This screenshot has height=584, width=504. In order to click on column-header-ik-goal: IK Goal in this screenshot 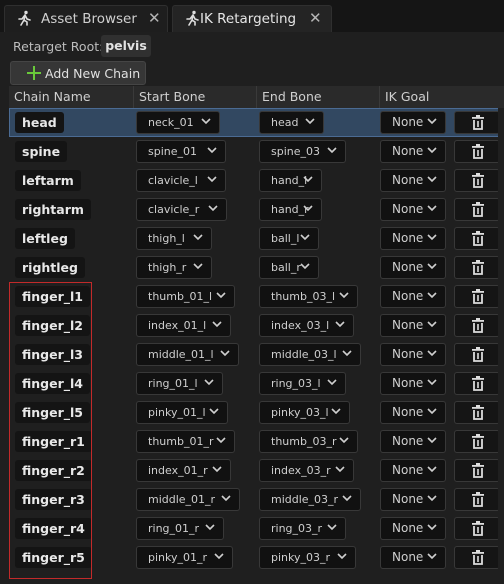, I will do `click(442, 97)`.